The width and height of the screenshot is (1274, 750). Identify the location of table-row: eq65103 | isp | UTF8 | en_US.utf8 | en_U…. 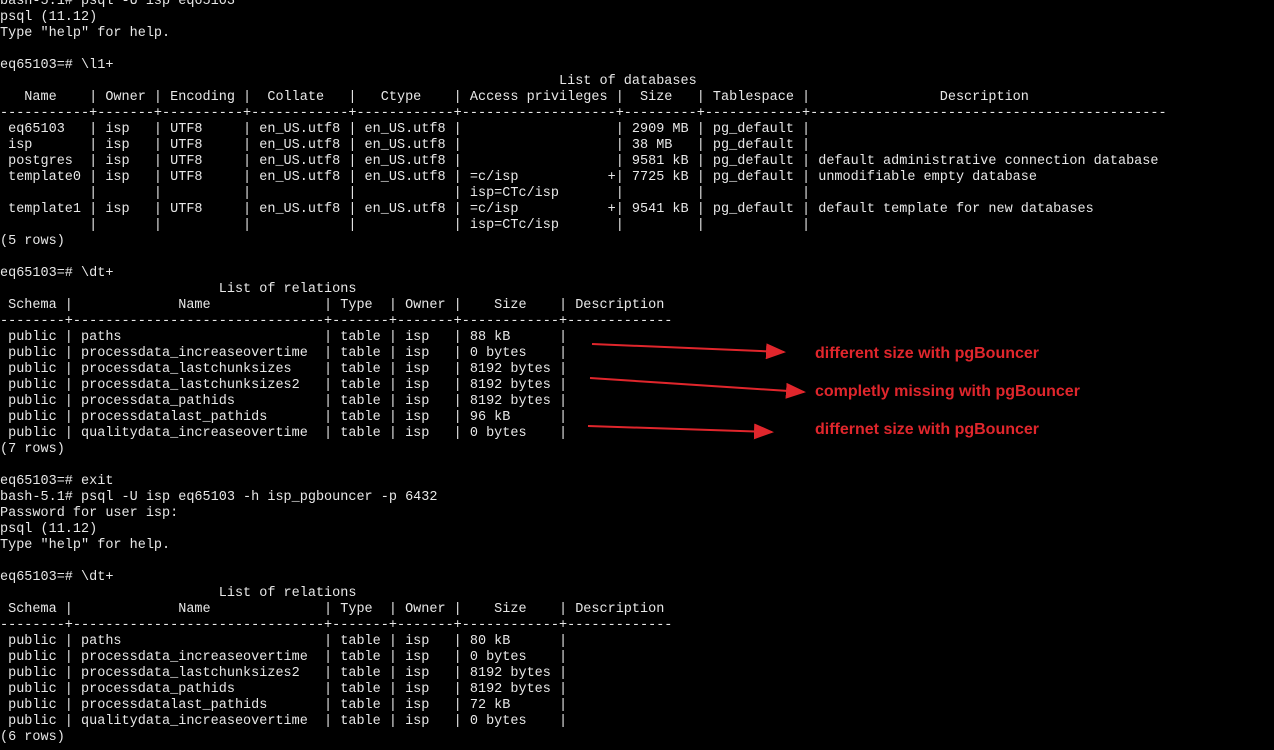
(405, 129).